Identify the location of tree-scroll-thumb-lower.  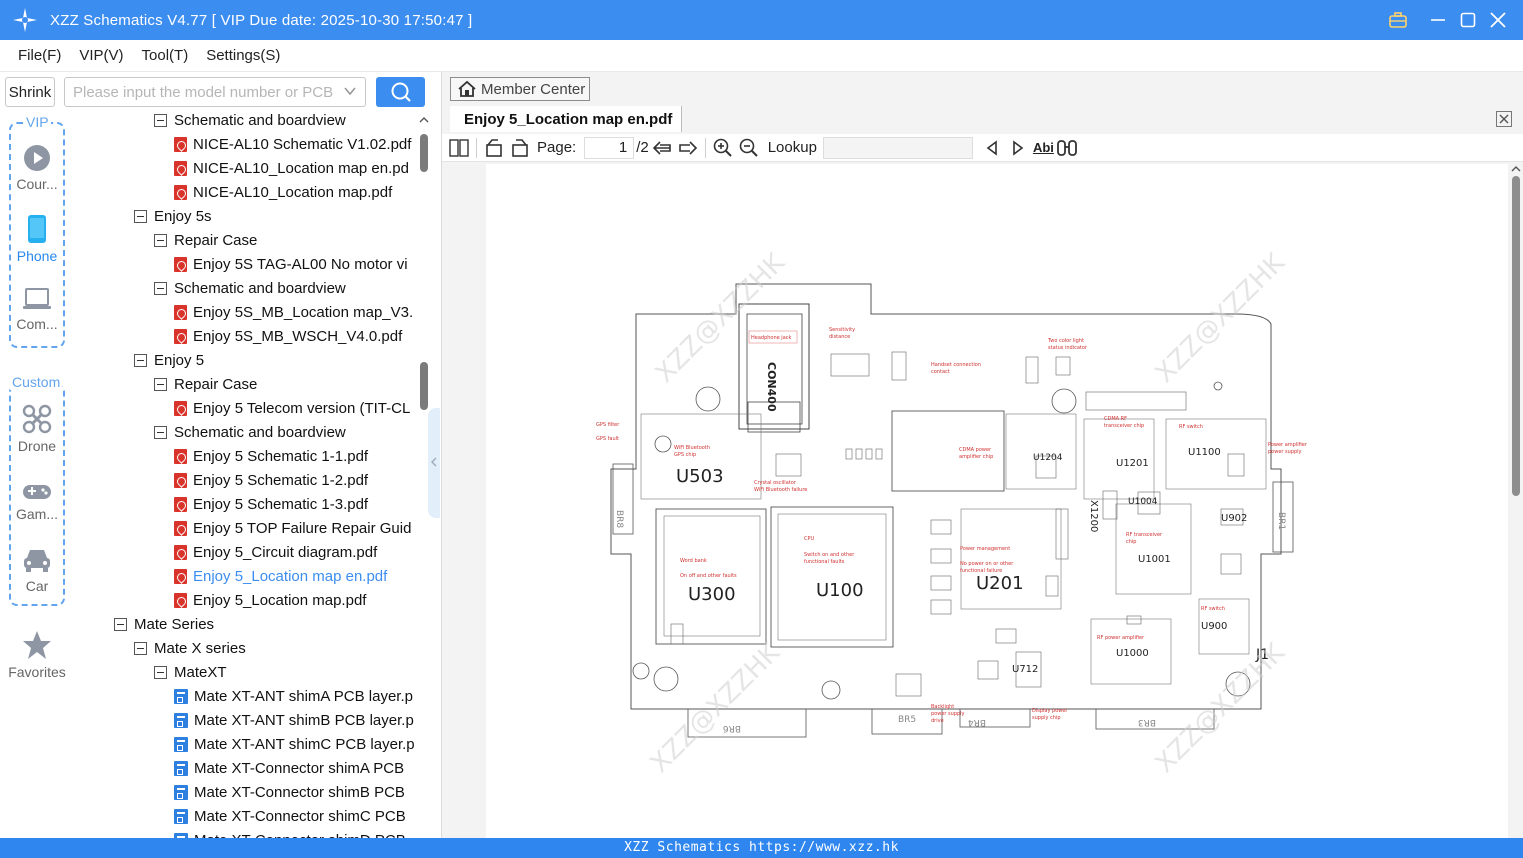
(424, 386).